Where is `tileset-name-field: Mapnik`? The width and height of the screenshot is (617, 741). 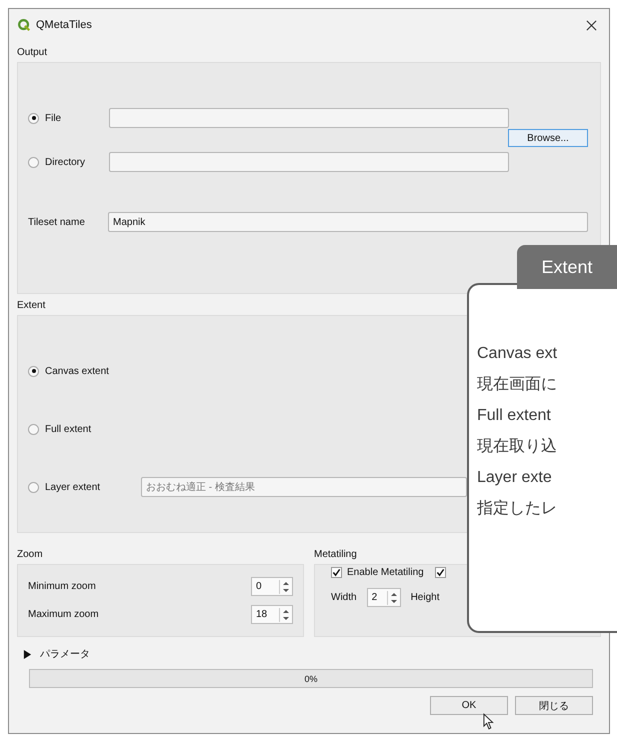 tileset-name-field: Mapnik is located at coordinates (348, 222).